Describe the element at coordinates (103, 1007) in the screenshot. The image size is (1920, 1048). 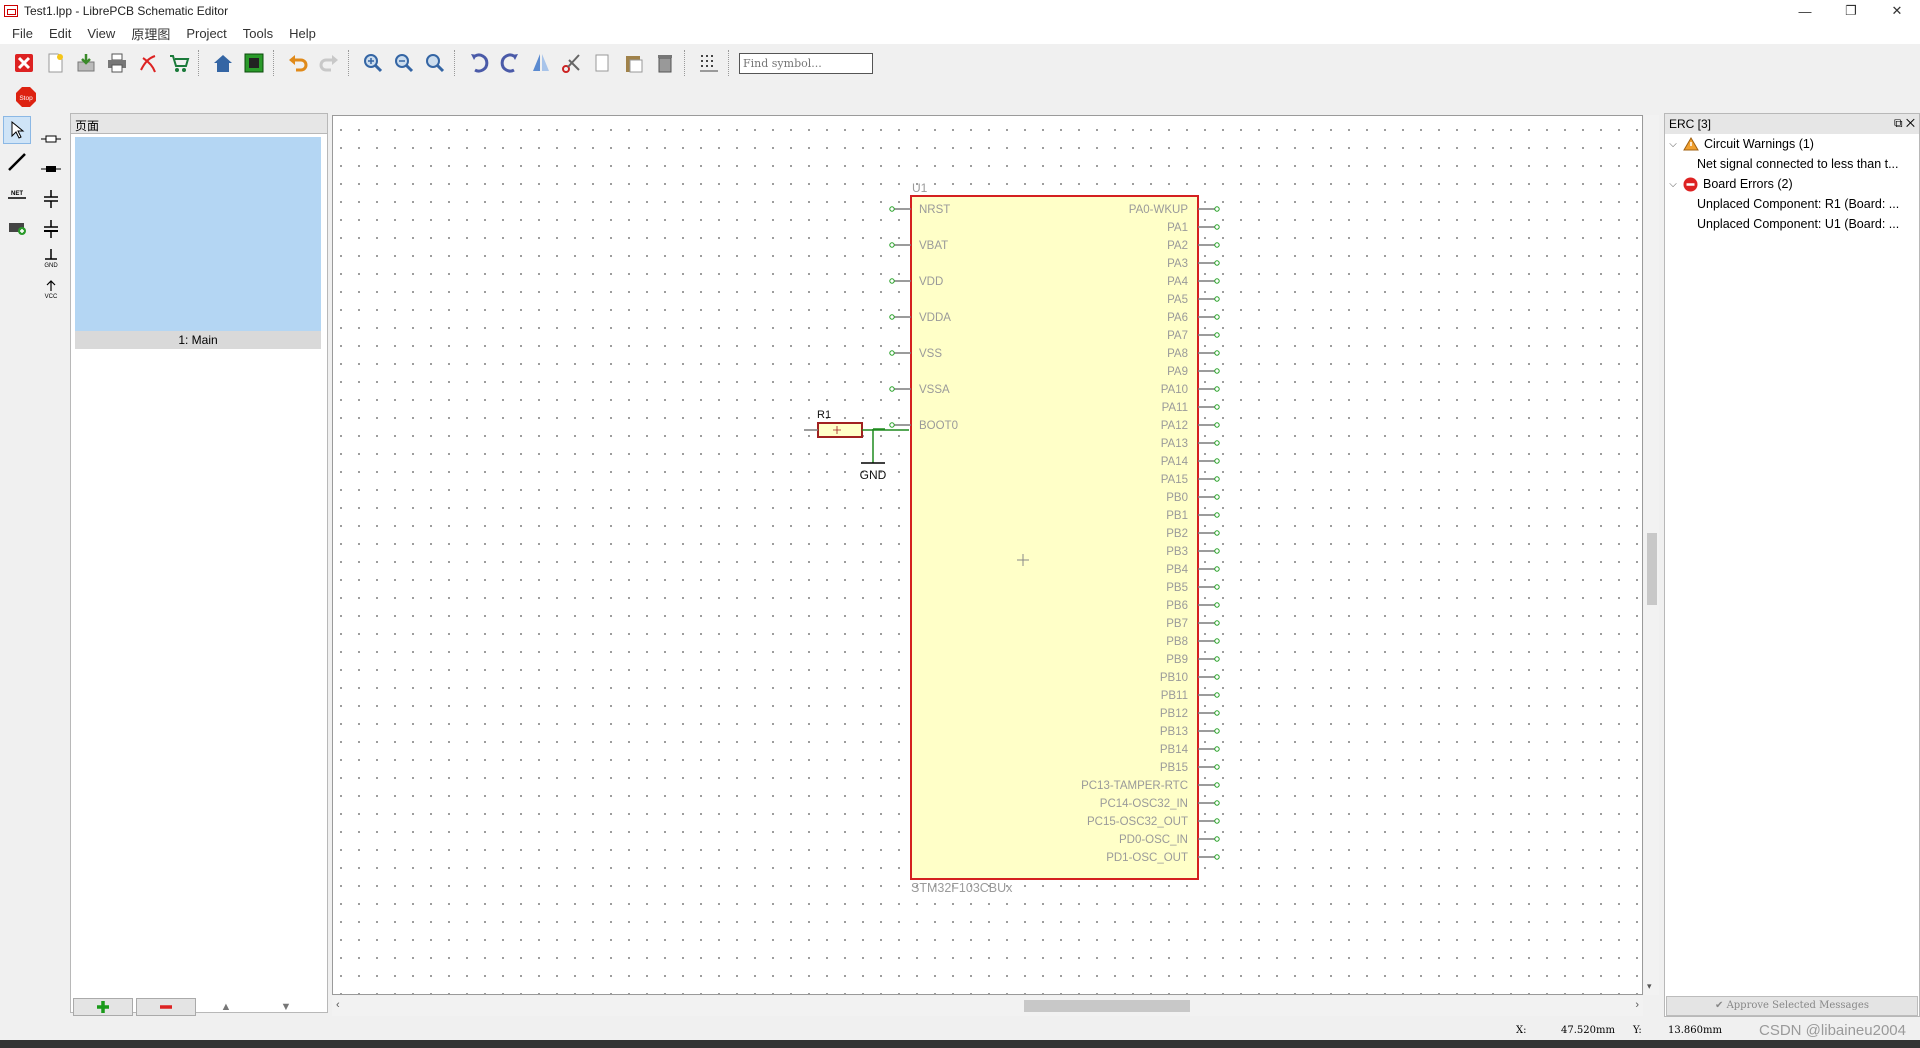
I see `add-page-button` at that location.